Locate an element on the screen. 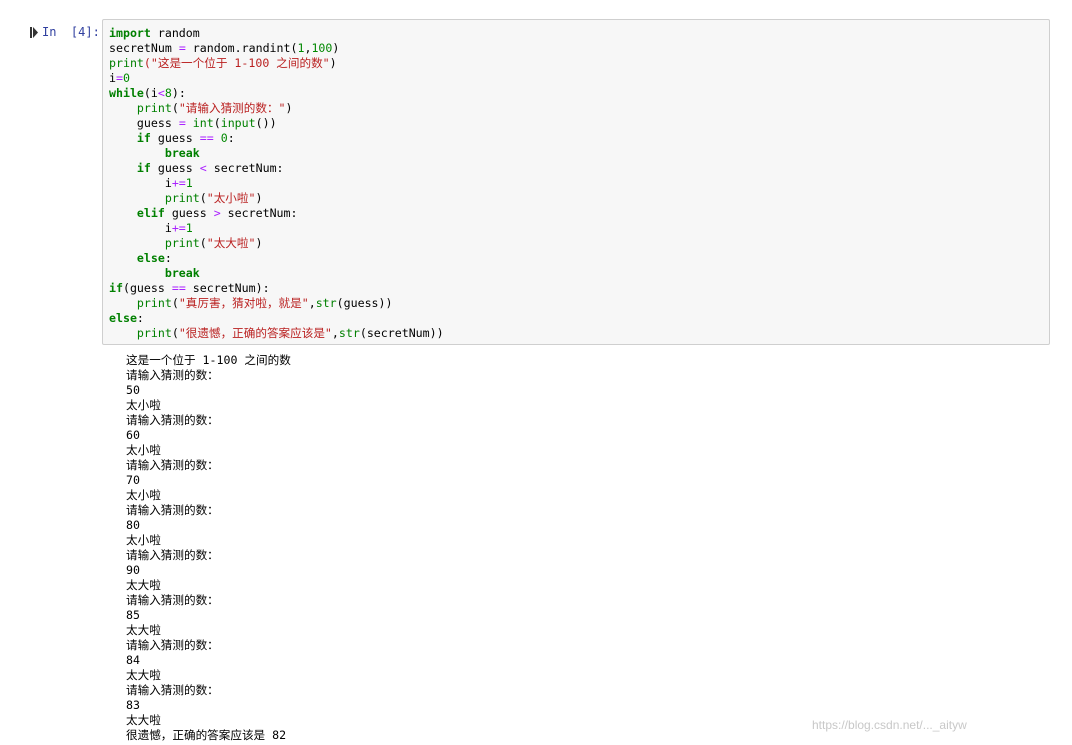 This screenshot has height=745, width=1072. code-line: guess = int(input()) is located at coordinates (276, 123).